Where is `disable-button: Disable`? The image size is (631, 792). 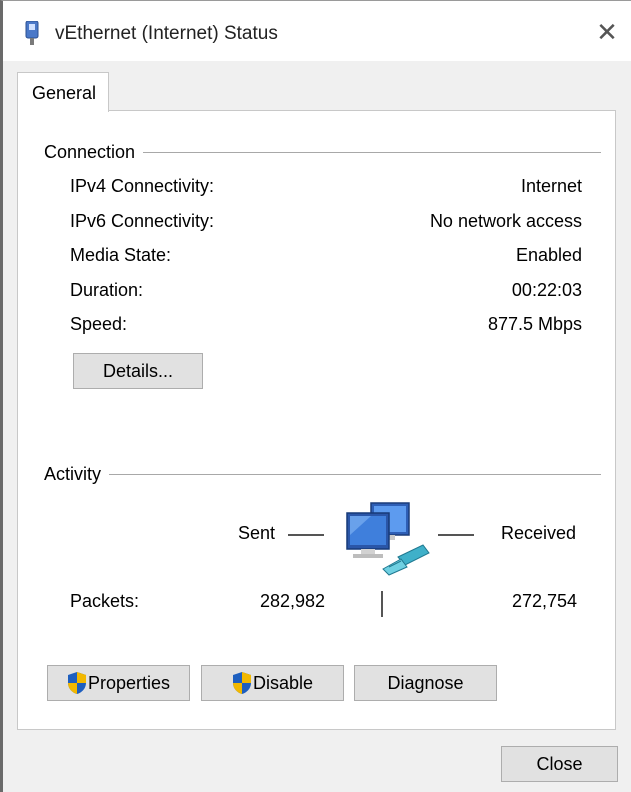
disable-button: Disable is located at coordinates (272, 683).